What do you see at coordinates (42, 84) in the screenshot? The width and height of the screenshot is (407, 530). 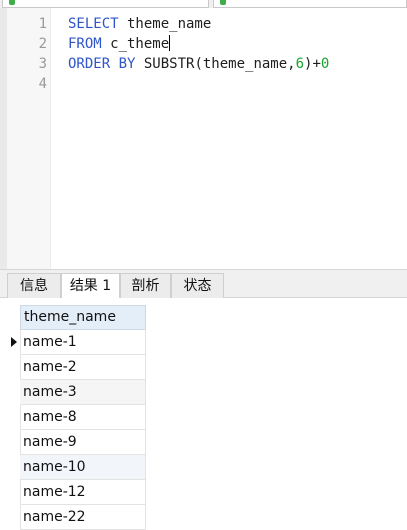 I see `line-number: 4` at bounding box center [42, 84].